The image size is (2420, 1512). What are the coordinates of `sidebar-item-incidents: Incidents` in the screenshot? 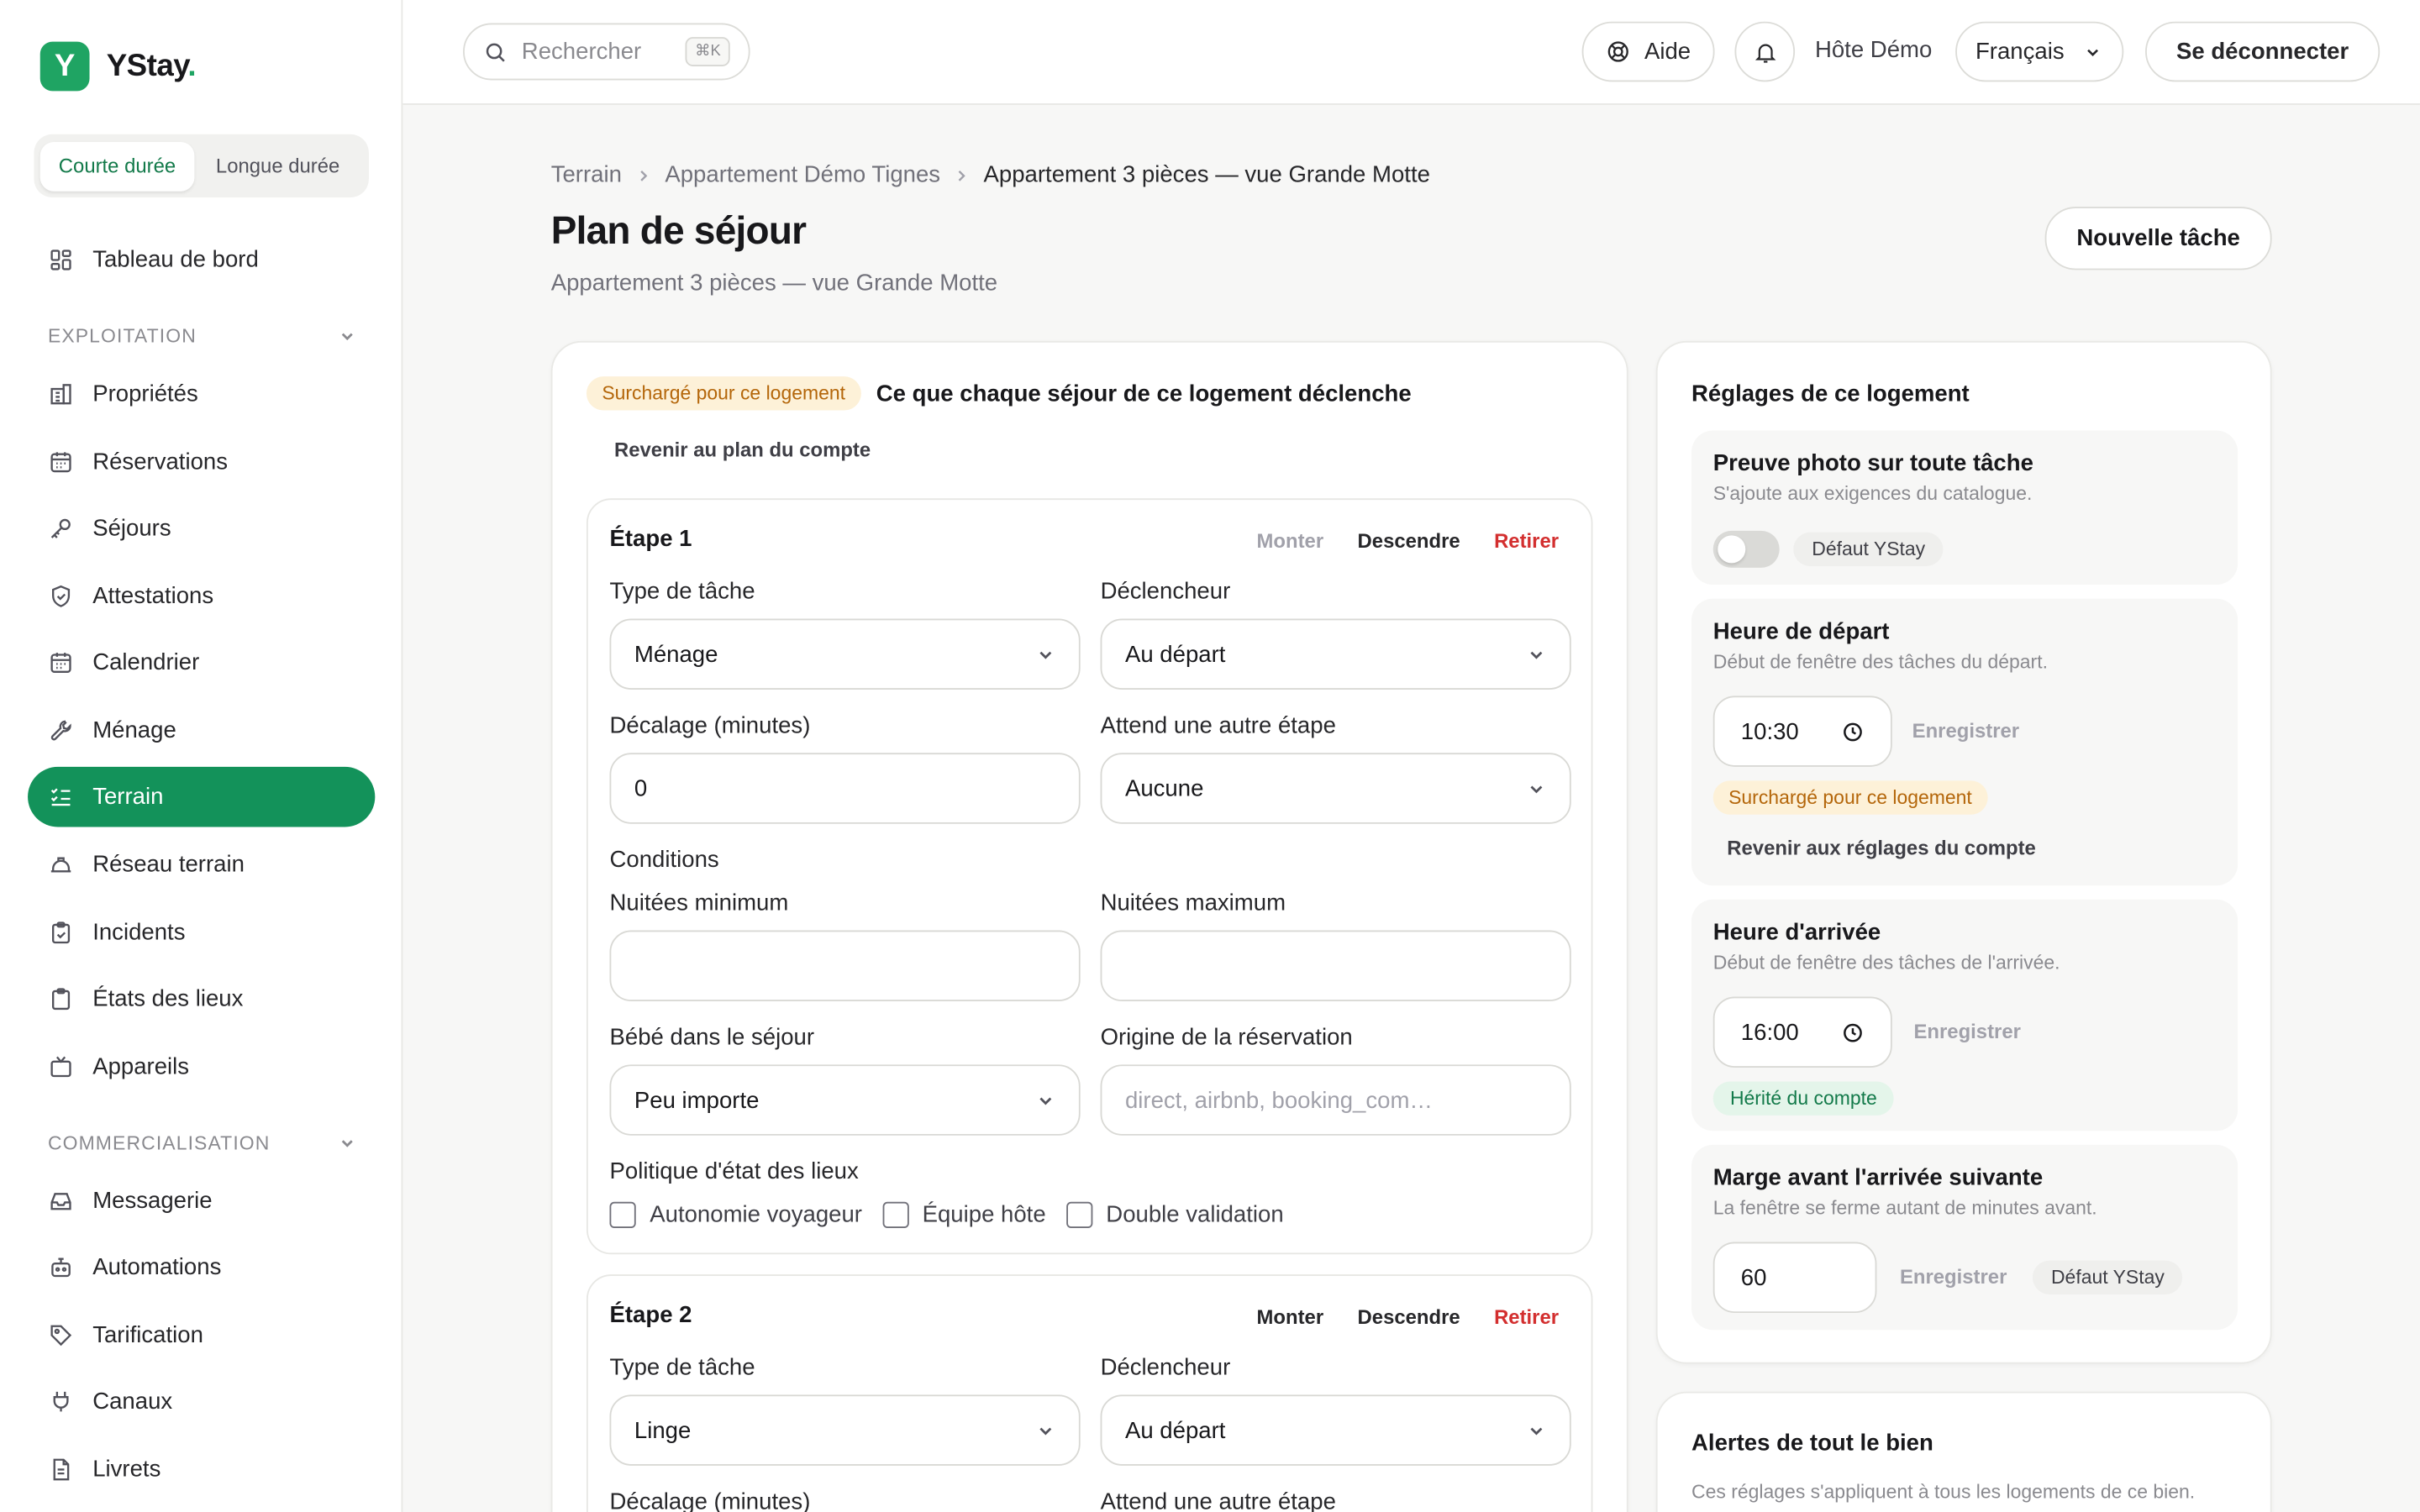 It's located at (202, 932).